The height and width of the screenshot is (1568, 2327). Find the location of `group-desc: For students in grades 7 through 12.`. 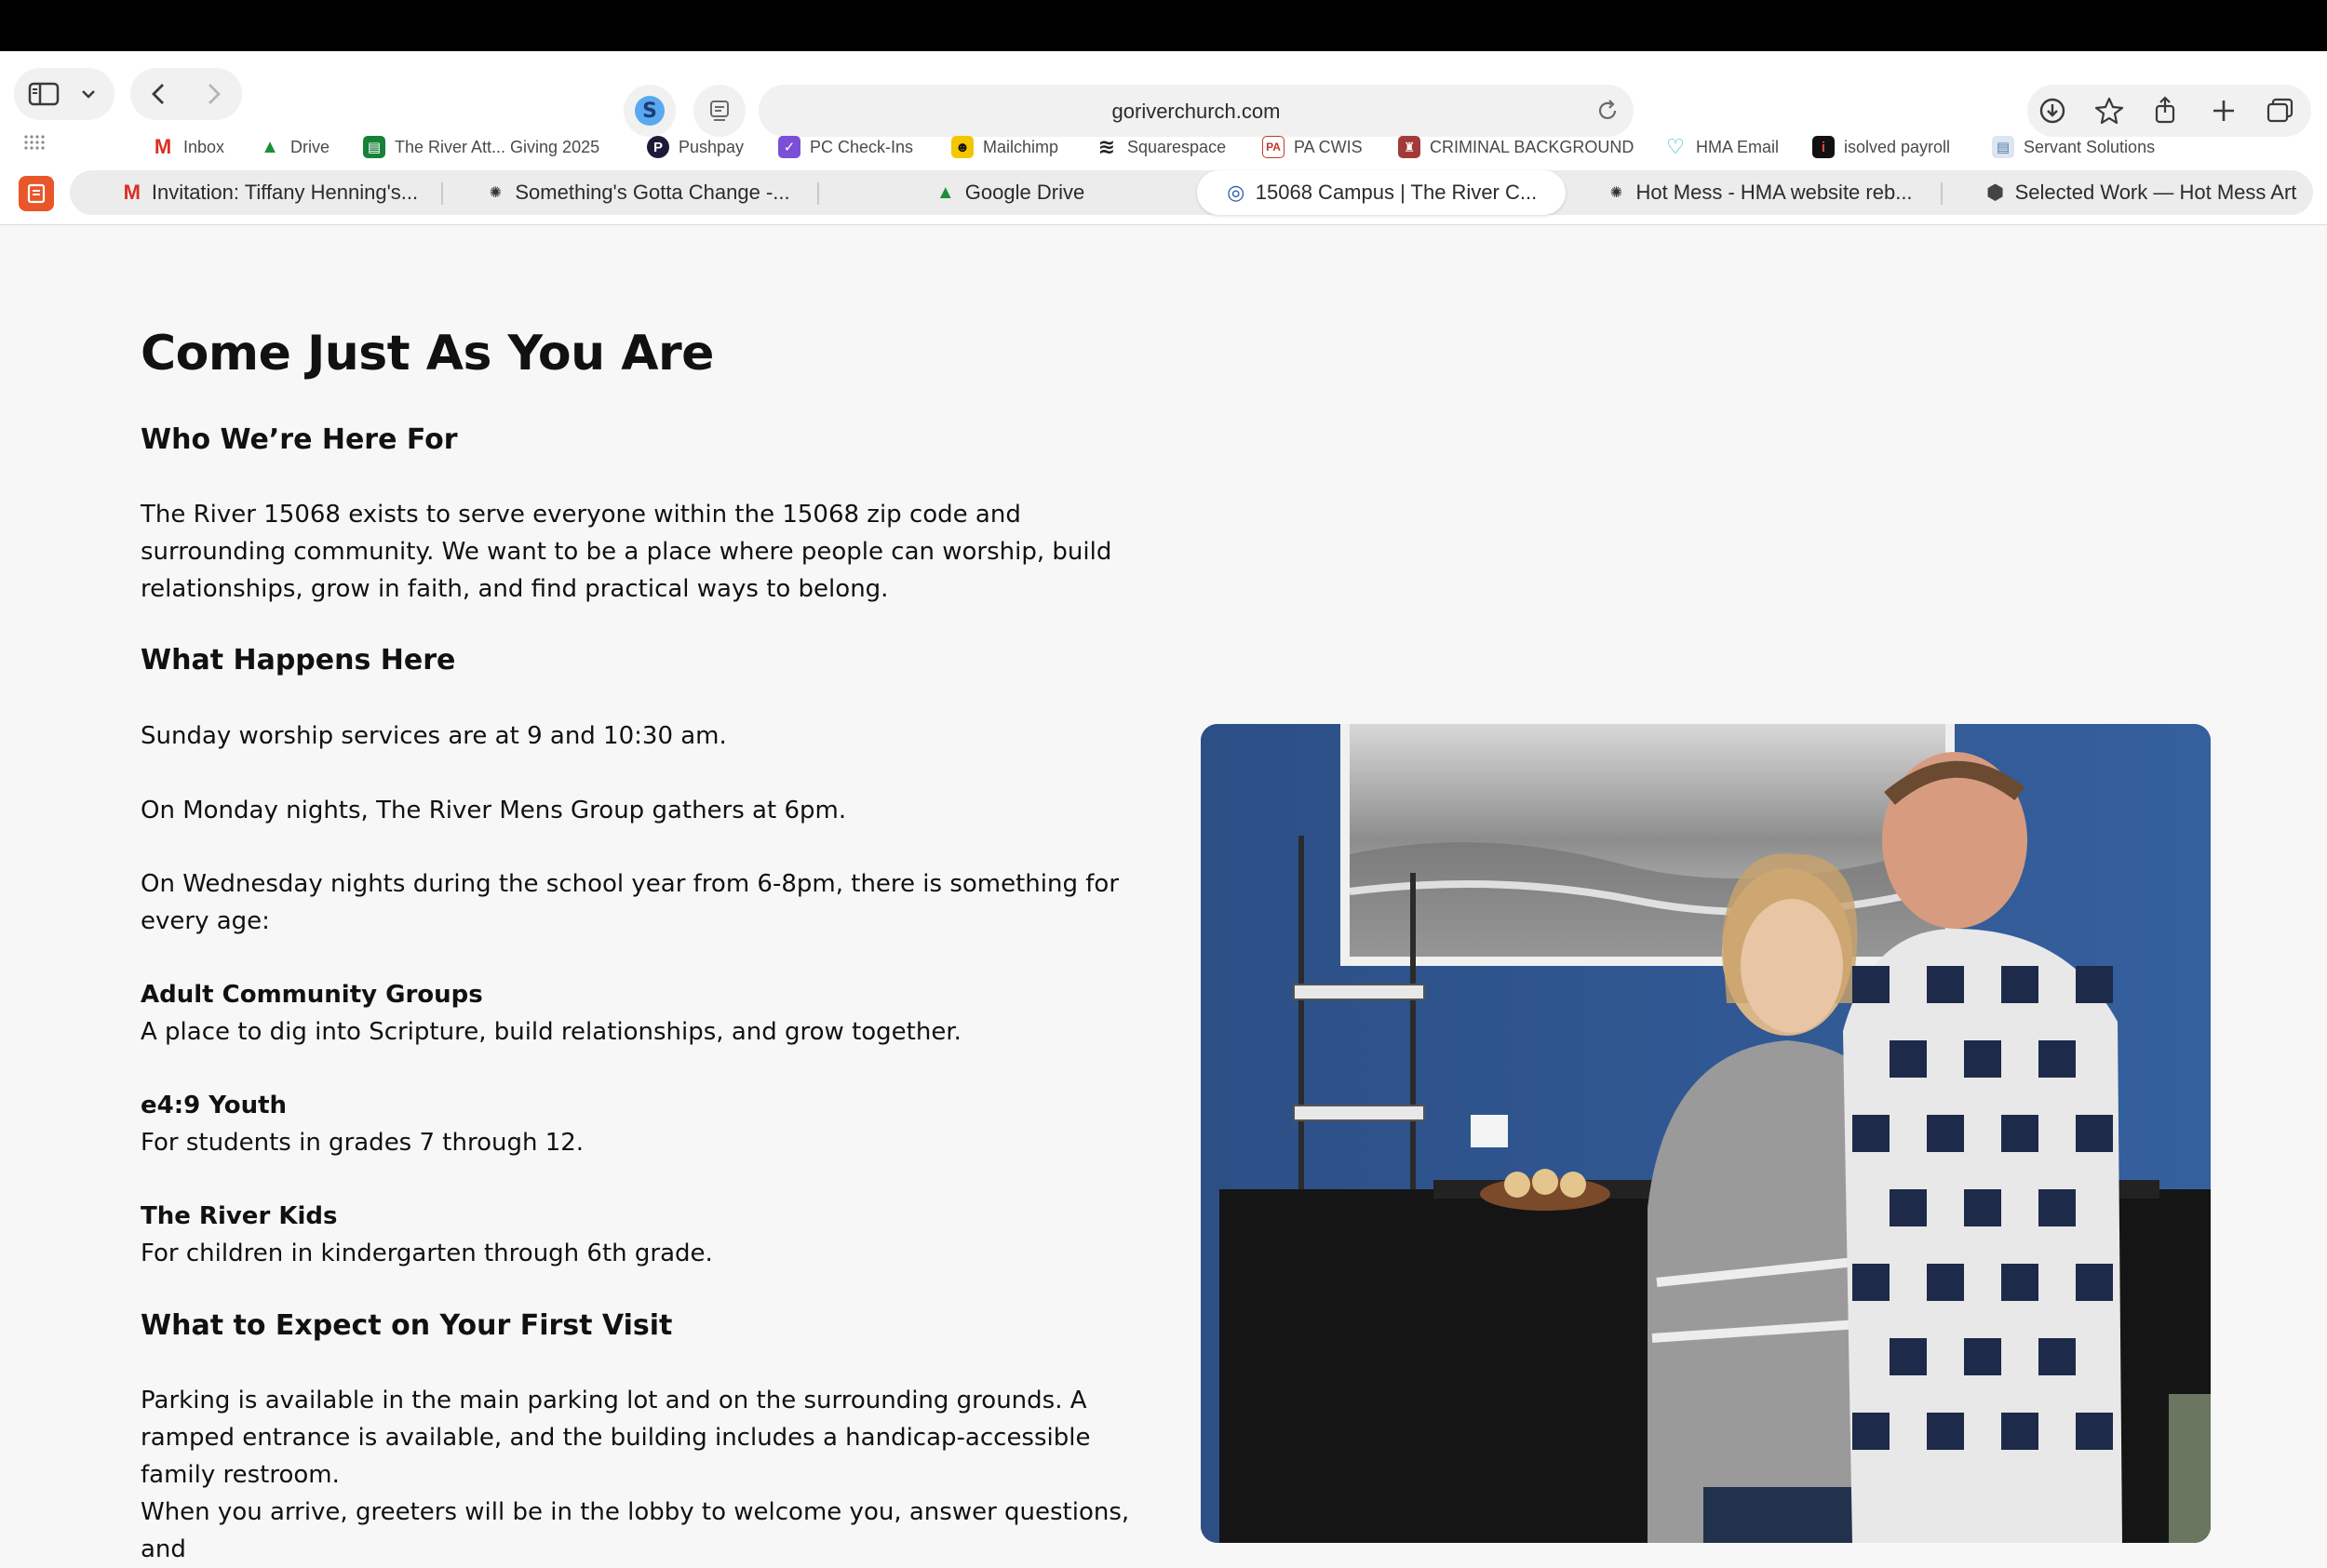

group-desc: For students in grades 7 through 12. is located at coordinates (363, 1143).